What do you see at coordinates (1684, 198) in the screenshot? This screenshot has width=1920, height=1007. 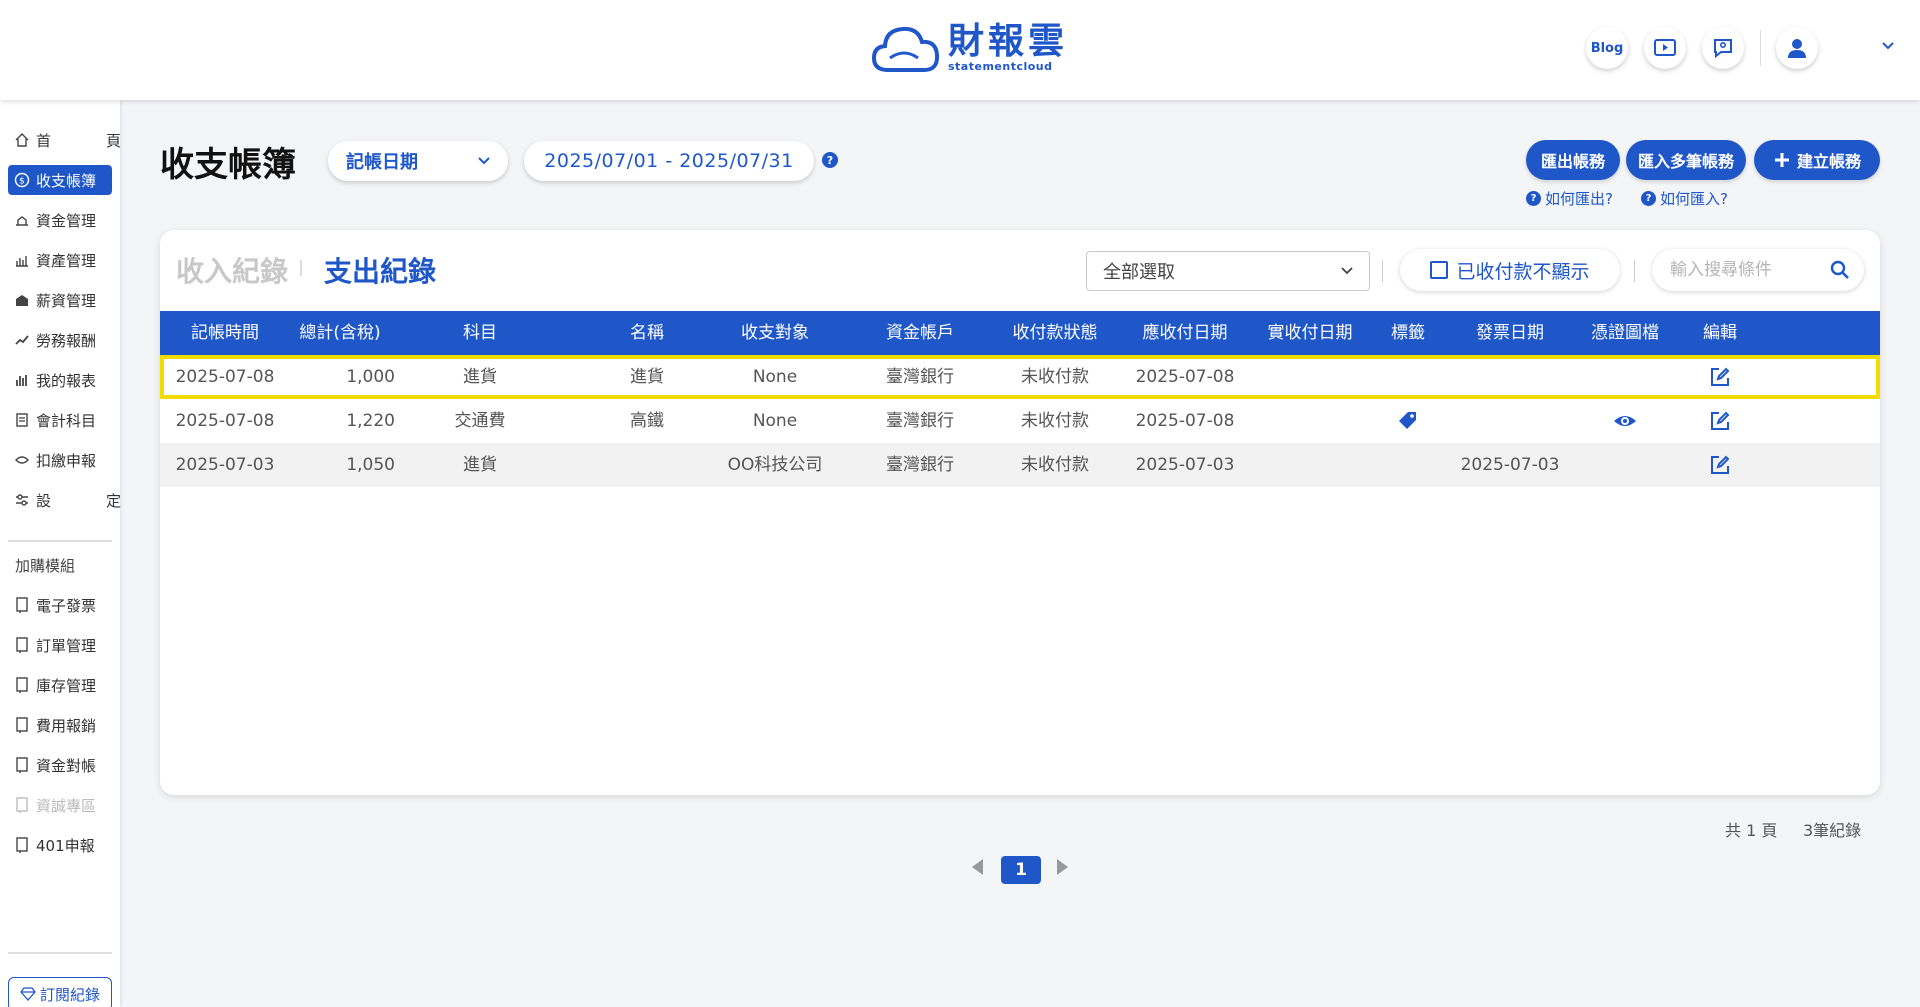 I see `how-import-link: ? 如何匯入?` at bounding box center [1684, 198].